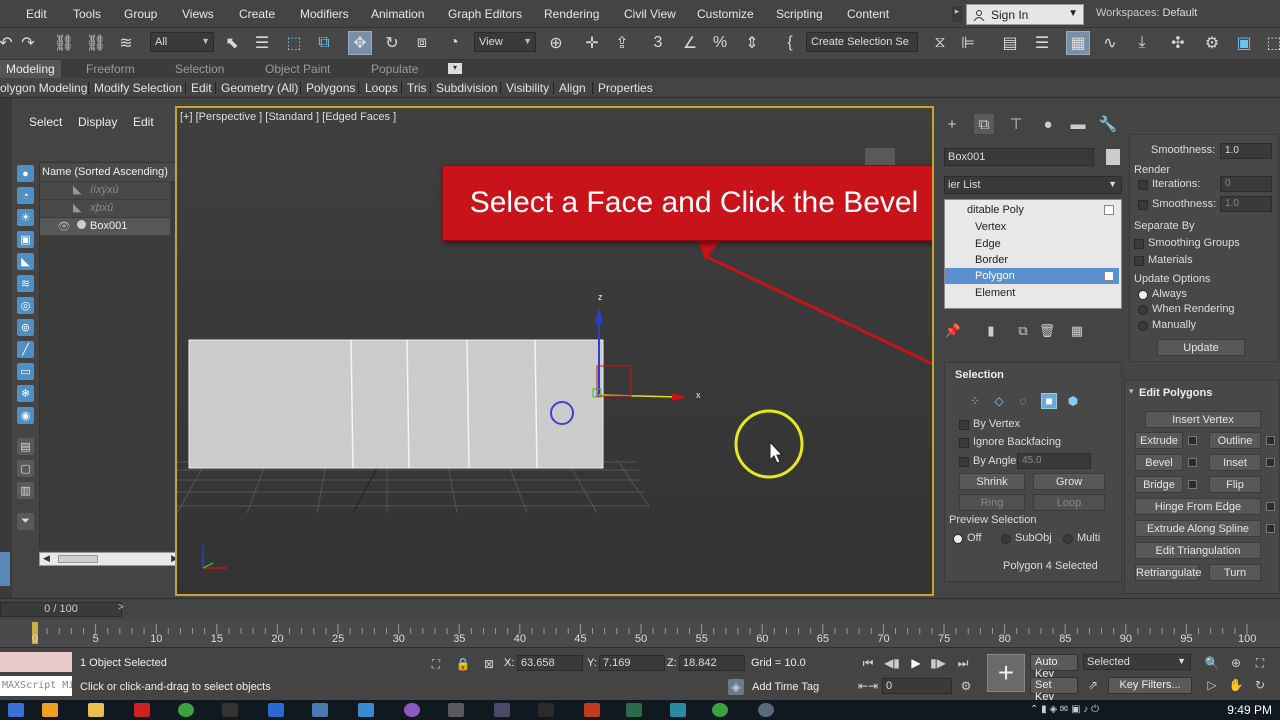  Describe the element at coordinates (485, 14) in the screenshot. I see `menu-graph-editors: Graph Editors` at that location.